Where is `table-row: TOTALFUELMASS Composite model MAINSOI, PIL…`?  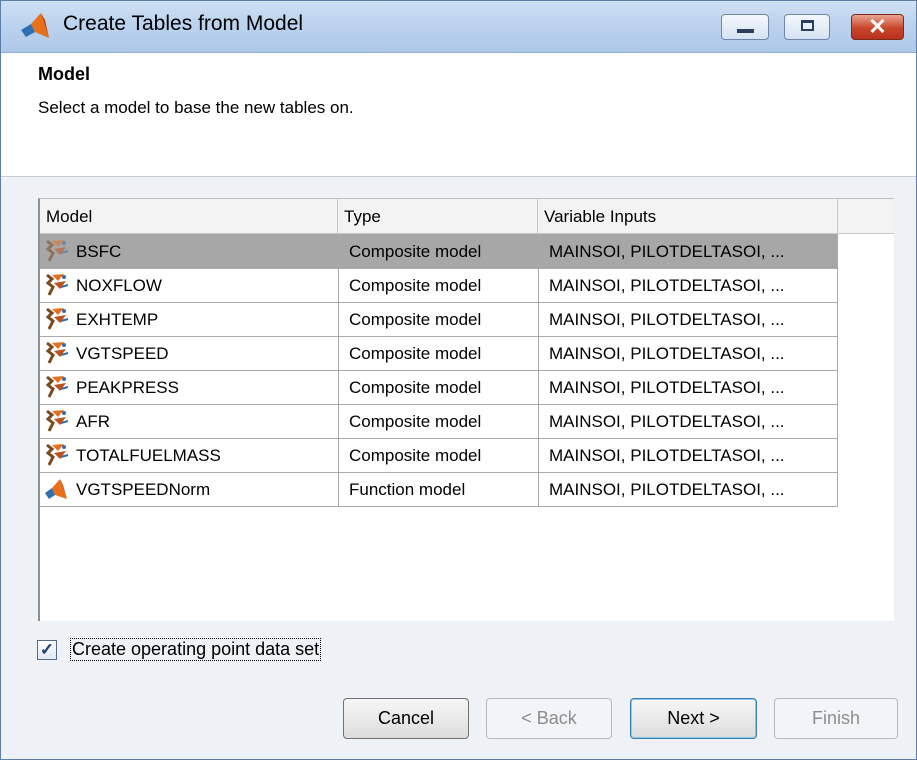
table-row: TOTALFUELMASS Composite model MAINSOI, PIL… is located at coordinates (439, 455).